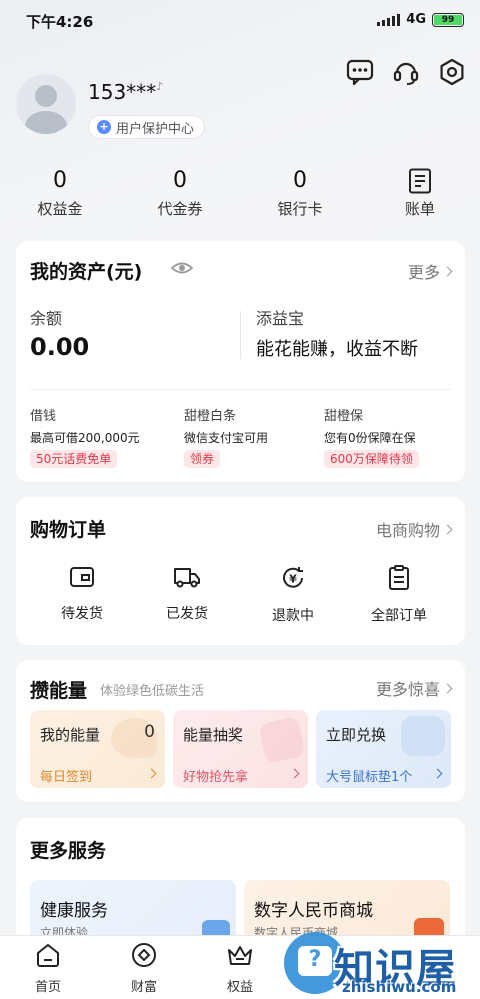  Describe the element at coordinates (399, 577) in the screenshot. I see `order-list-icon` at that location.